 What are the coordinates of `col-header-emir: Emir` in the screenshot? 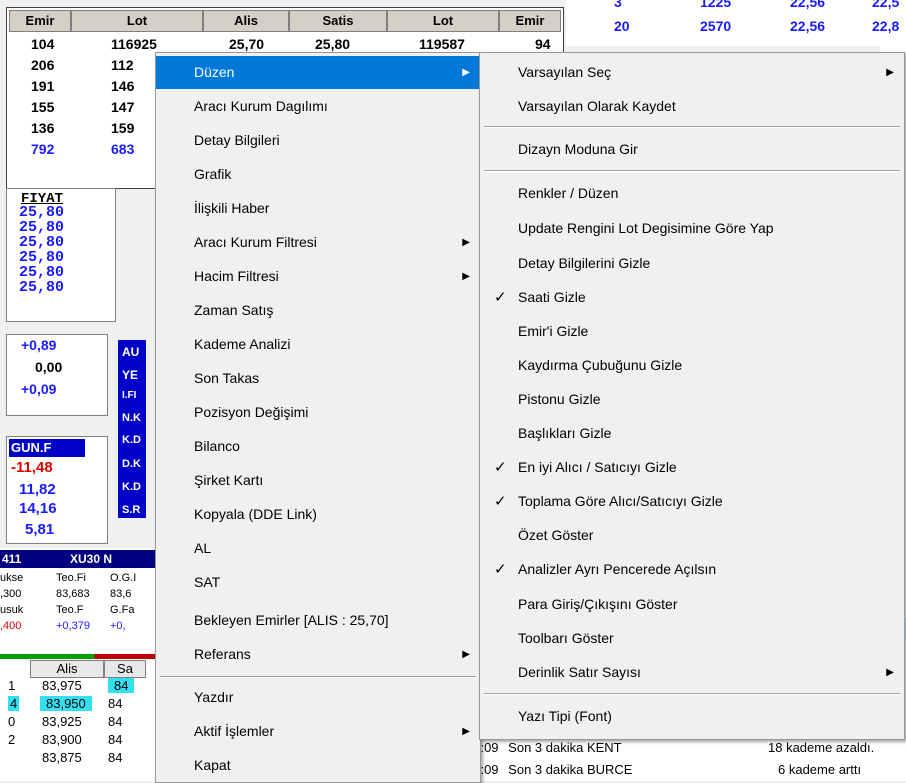 It's located at (40, 21).